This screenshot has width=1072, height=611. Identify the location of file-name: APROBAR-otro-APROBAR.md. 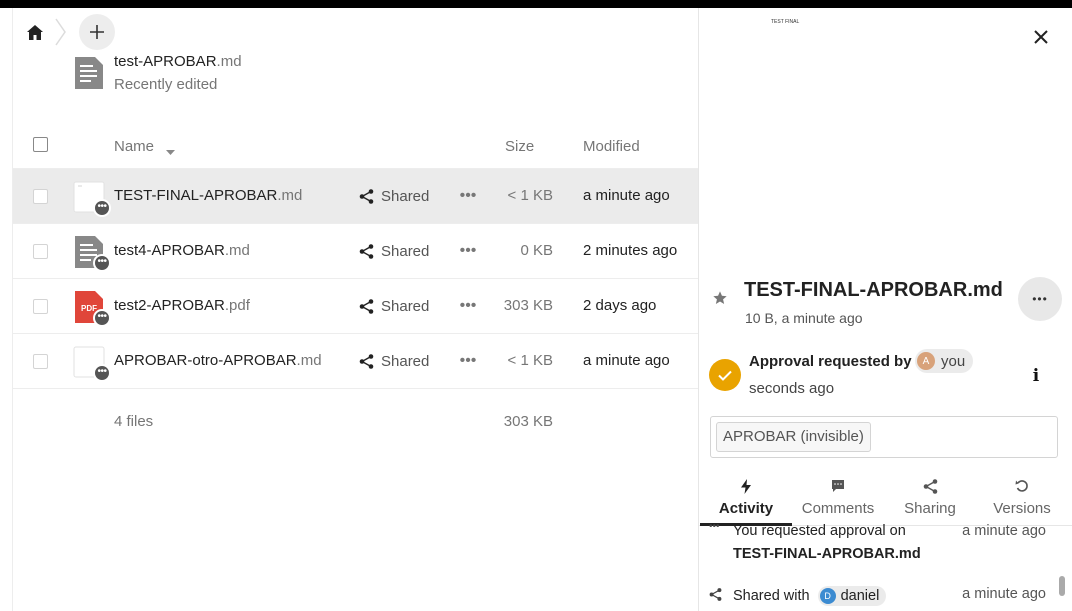
(218, 360).